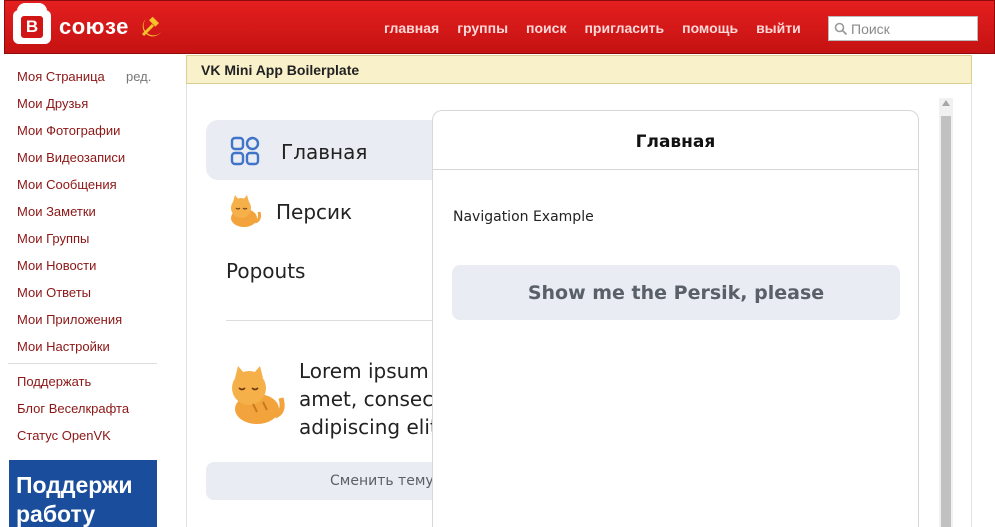 Image resolution: width=995 pixels, height=527 pixels. What do you see at coordinates (245, 151) in the screenshot?
I see `grid-icon` at bounding box center [245, 151].